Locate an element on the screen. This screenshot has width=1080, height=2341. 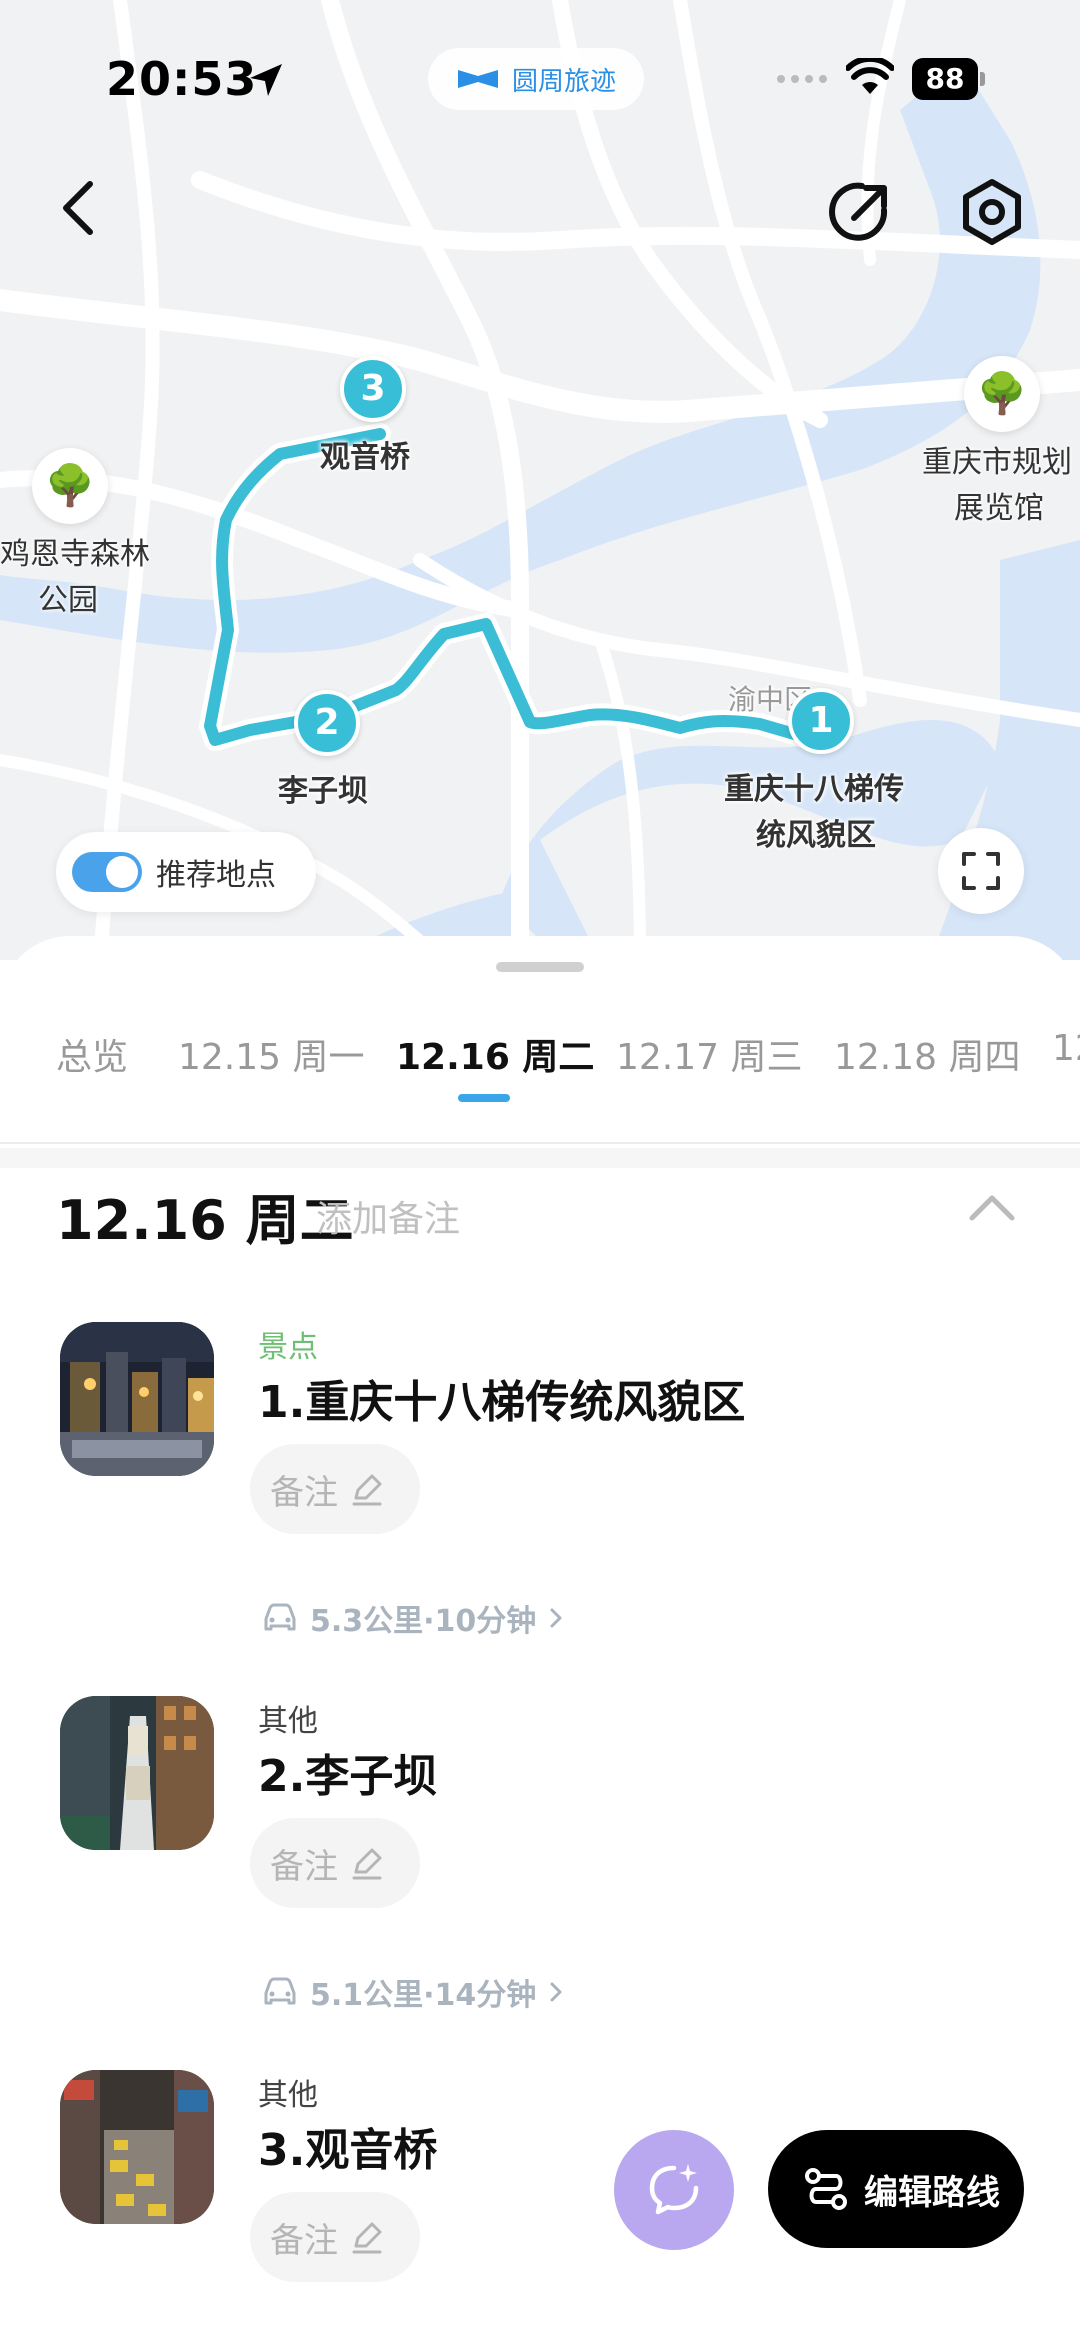
transit-text: 5.1公里·14分钟 is located at coordinates (423, 1995).